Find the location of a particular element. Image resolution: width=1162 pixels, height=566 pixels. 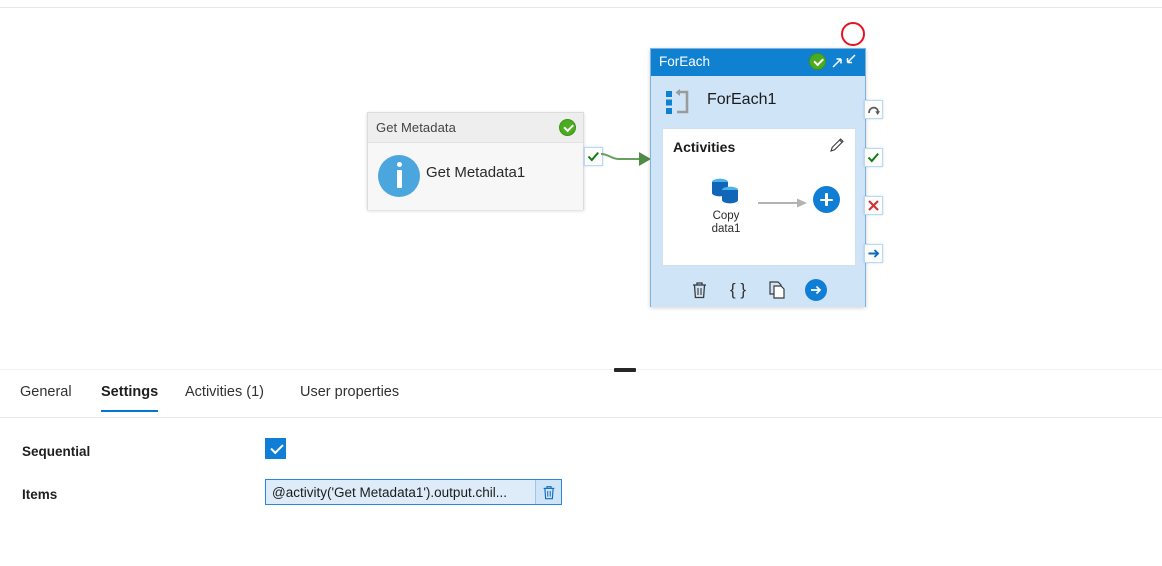

get-metadata-header-title: Get Metadata is located at coordinates (416, 127).